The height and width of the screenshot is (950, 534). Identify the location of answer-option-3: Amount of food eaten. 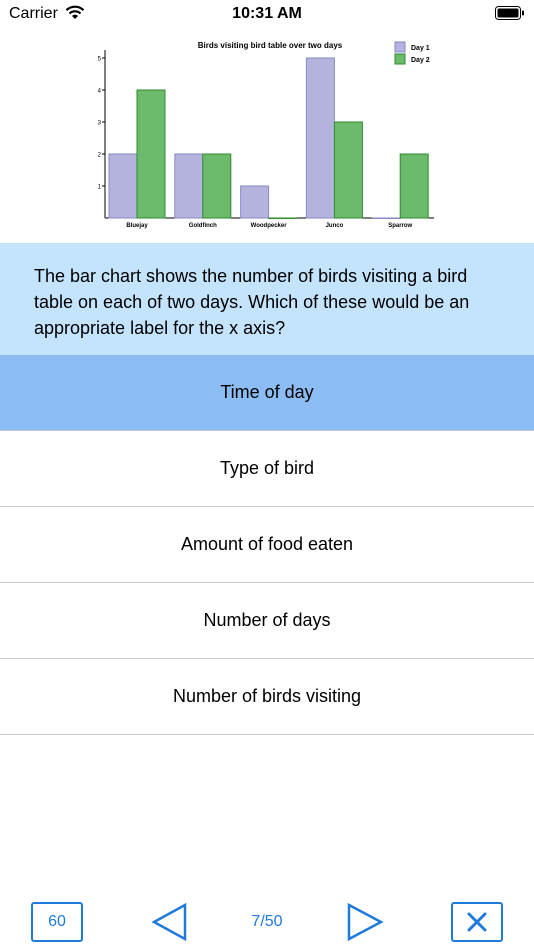
(267, 545).